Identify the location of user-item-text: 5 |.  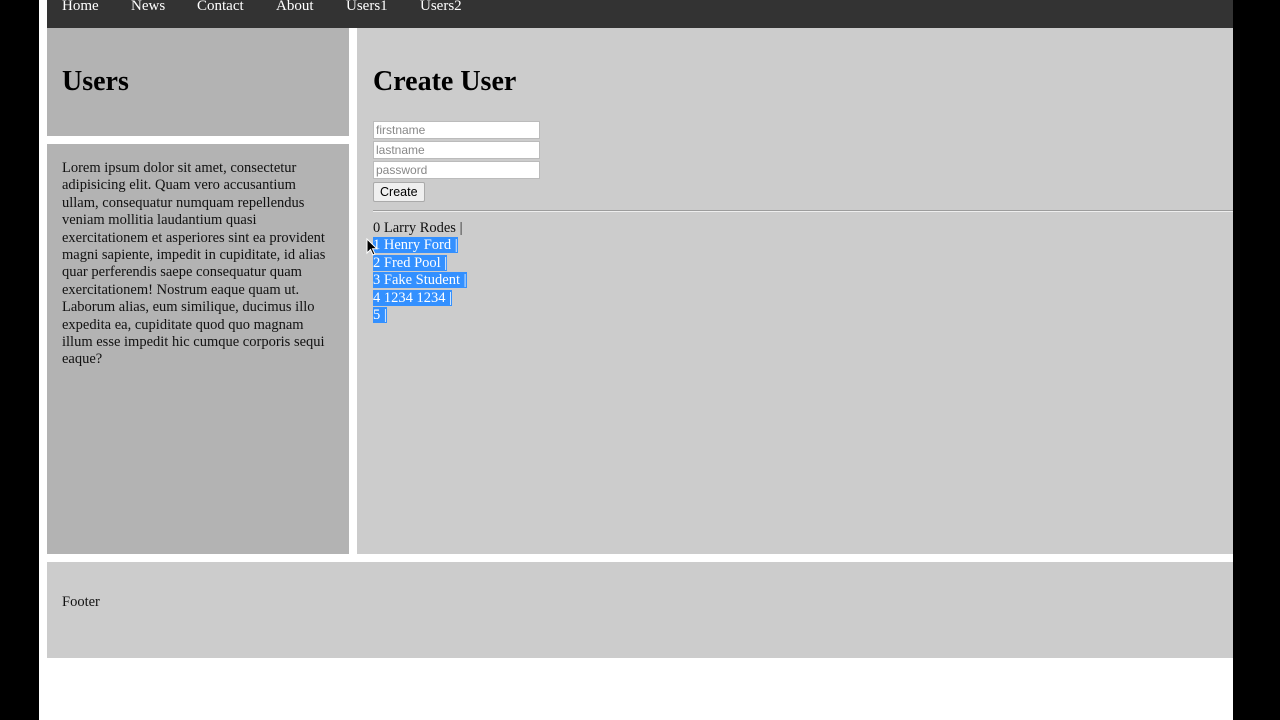
(380, 315).